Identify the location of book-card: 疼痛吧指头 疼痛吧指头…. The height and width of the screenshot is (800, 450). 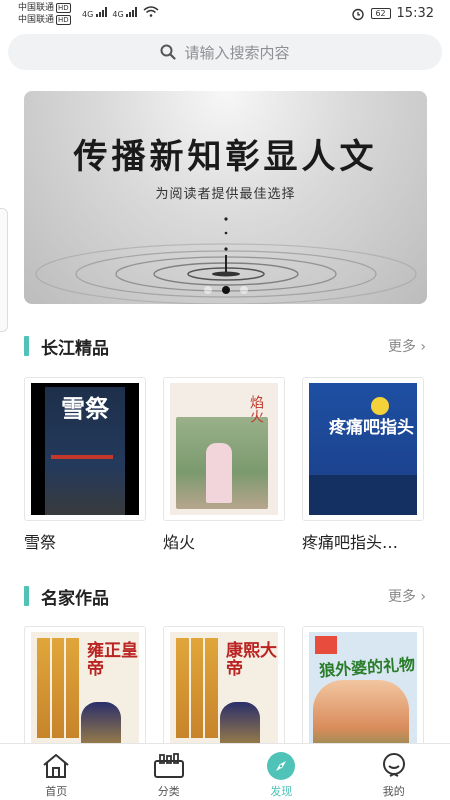
(363, 465).